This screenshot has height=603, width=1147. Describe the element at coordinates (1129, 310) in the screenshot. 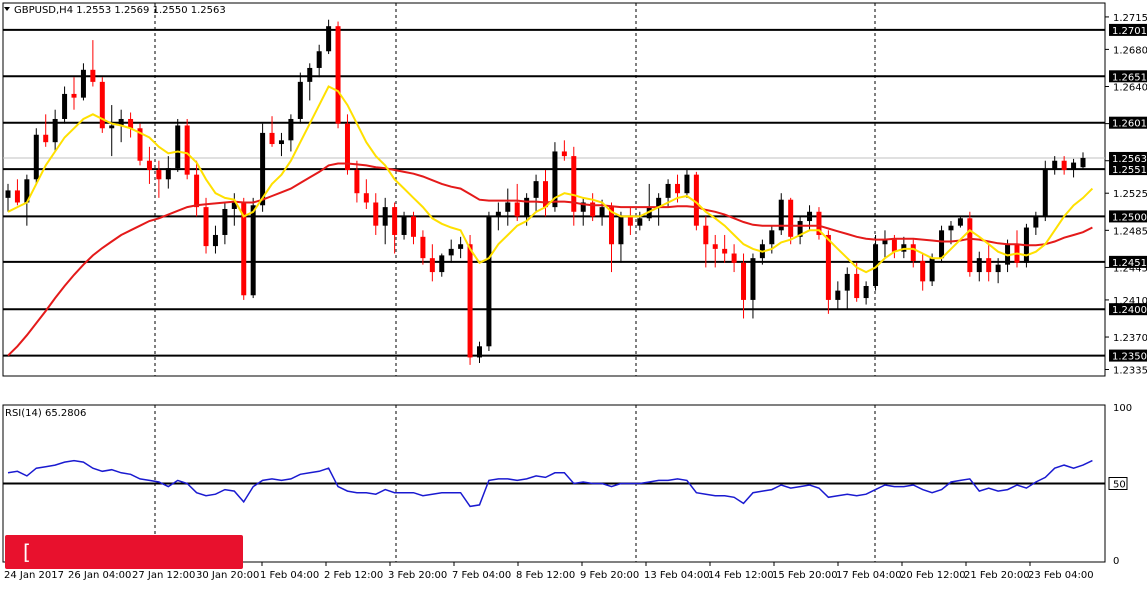

I see `level-price-label: 1.2400` at that location.